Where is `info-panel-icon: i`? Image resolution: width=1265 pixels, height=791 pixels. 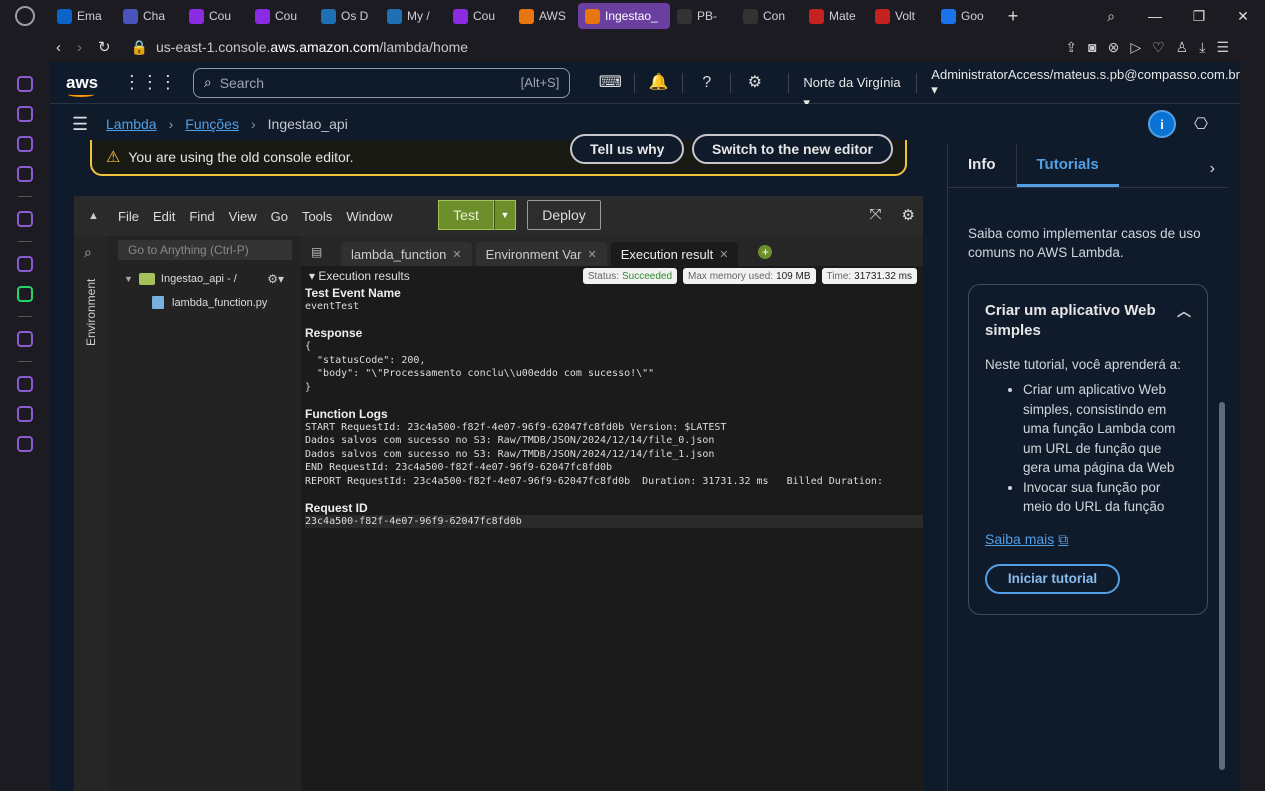 info-panel-icon: i is located at coordinates (1162, 124).